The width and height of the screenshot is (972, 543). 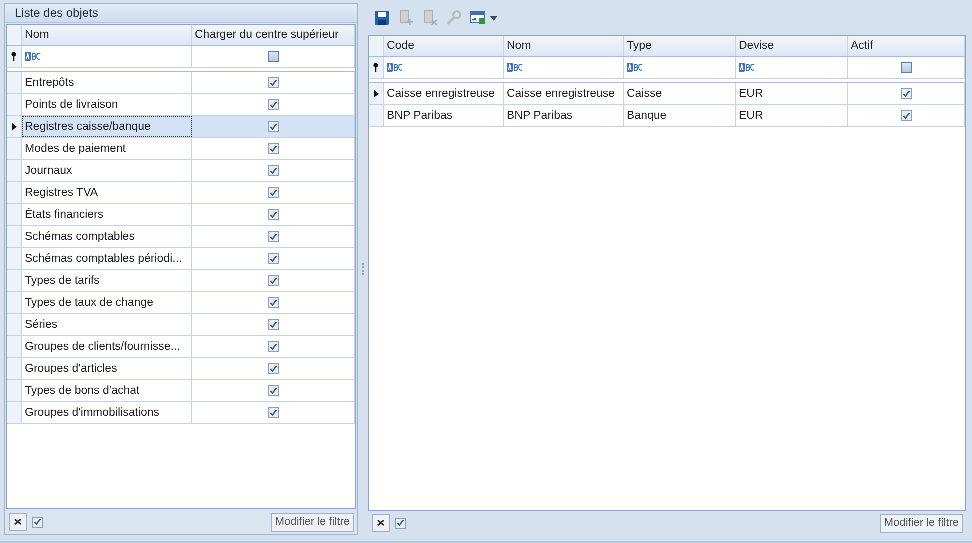 I want to click on table-row: Modes de paiement, so click(x=181, y=149).